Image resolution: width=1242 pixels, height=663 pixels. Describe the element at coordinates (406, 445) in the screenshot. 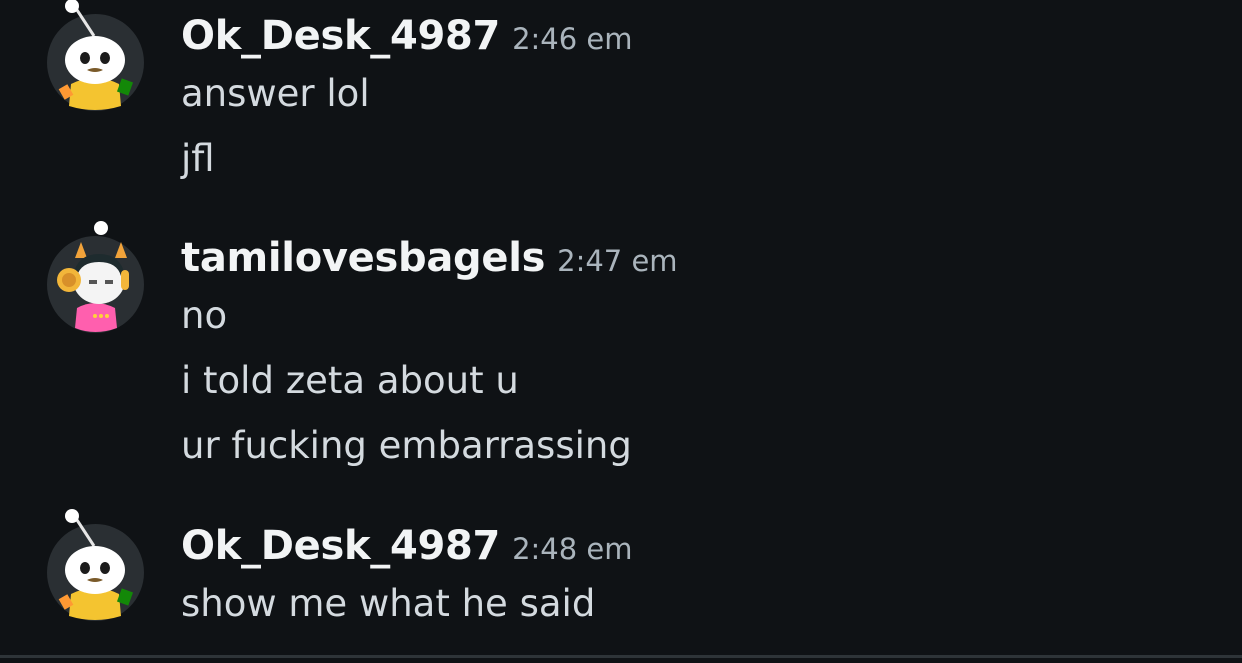

I see `message-text: ur fucking embarrassing` at that location.